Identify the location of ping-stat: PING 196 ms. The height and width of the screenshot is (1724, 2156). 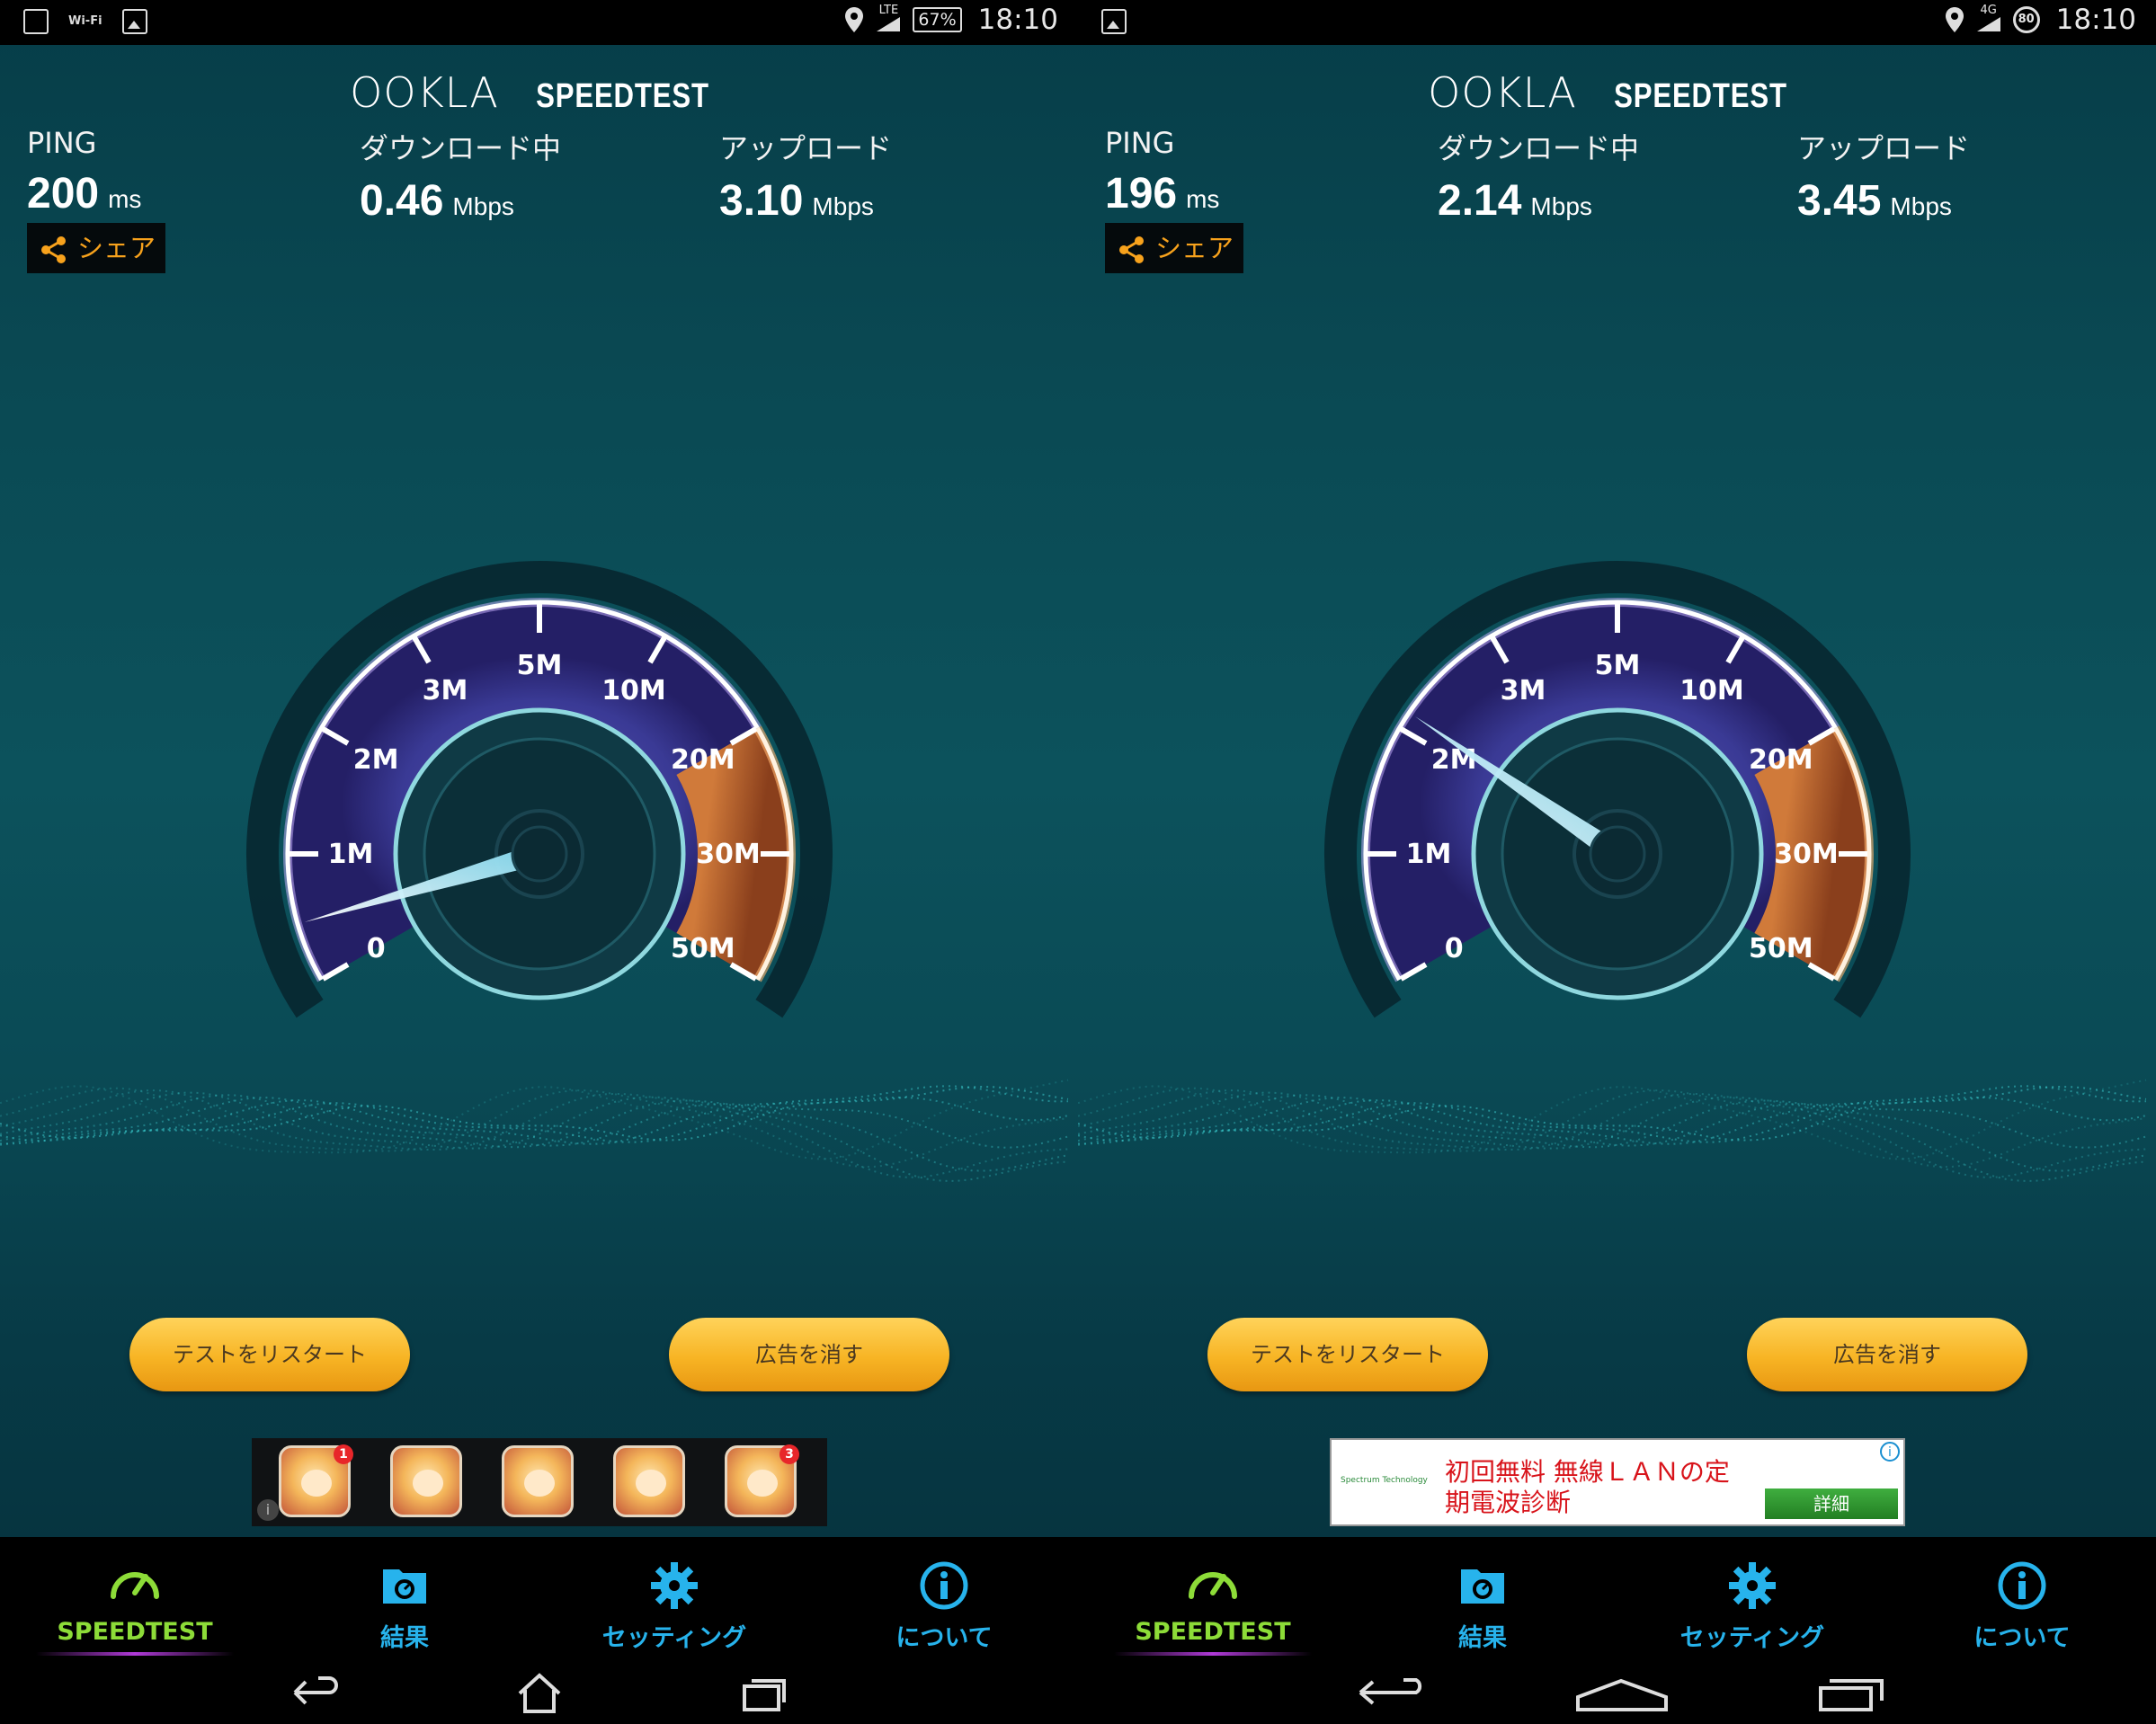
(1162, 172).